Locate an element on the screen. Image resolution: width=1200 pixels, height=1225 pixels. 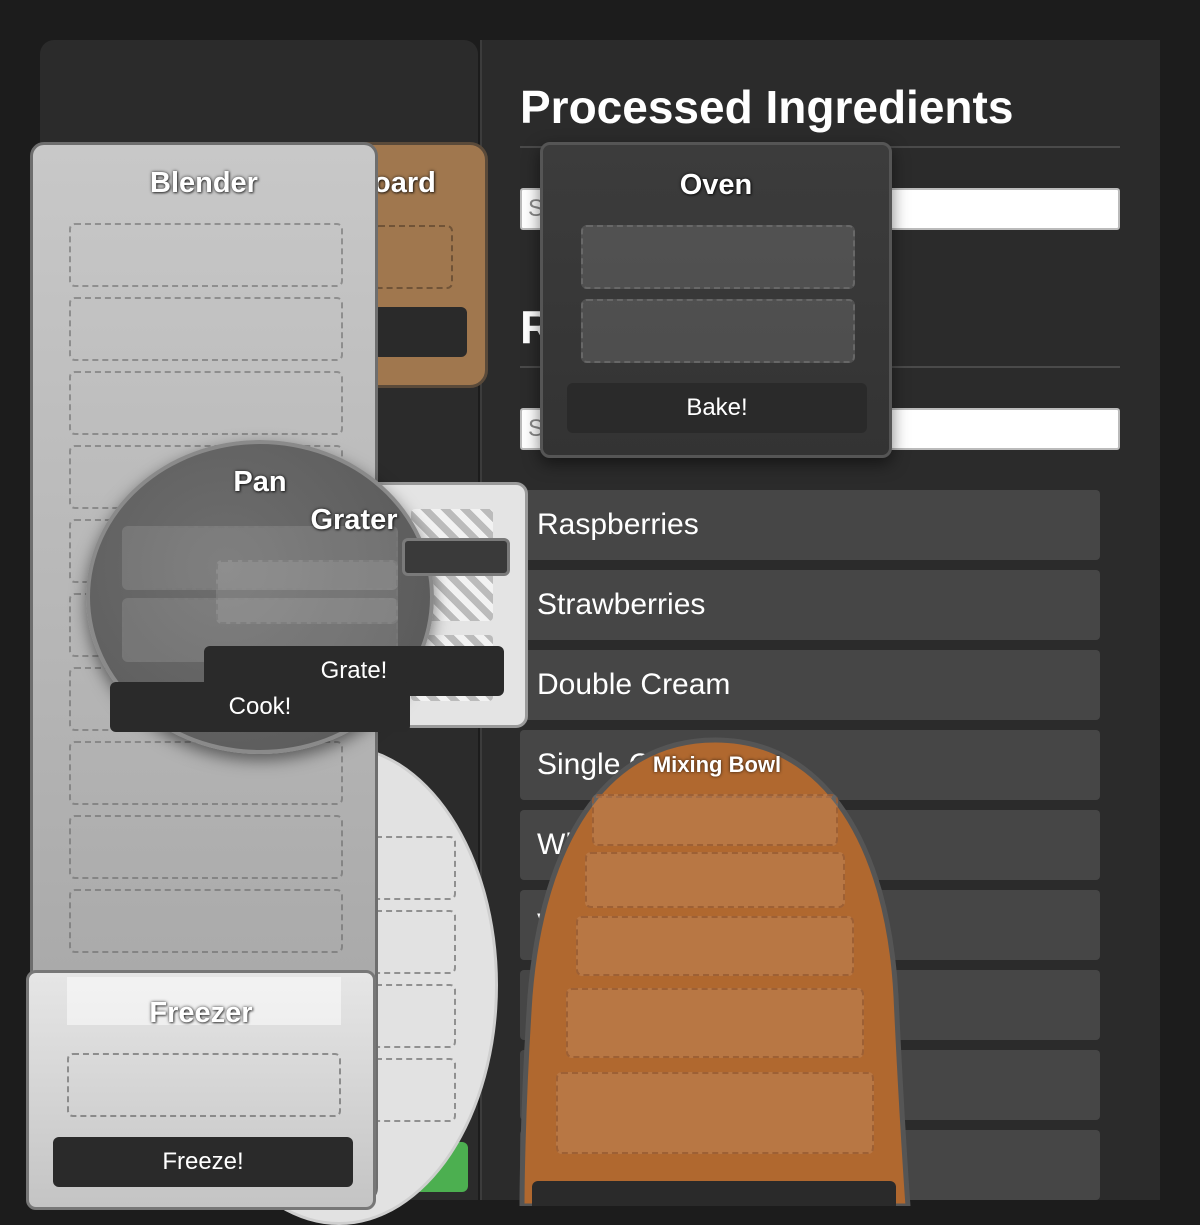
ingredient-item-double-cream: Double Cream is located at coordinates (810, 685).